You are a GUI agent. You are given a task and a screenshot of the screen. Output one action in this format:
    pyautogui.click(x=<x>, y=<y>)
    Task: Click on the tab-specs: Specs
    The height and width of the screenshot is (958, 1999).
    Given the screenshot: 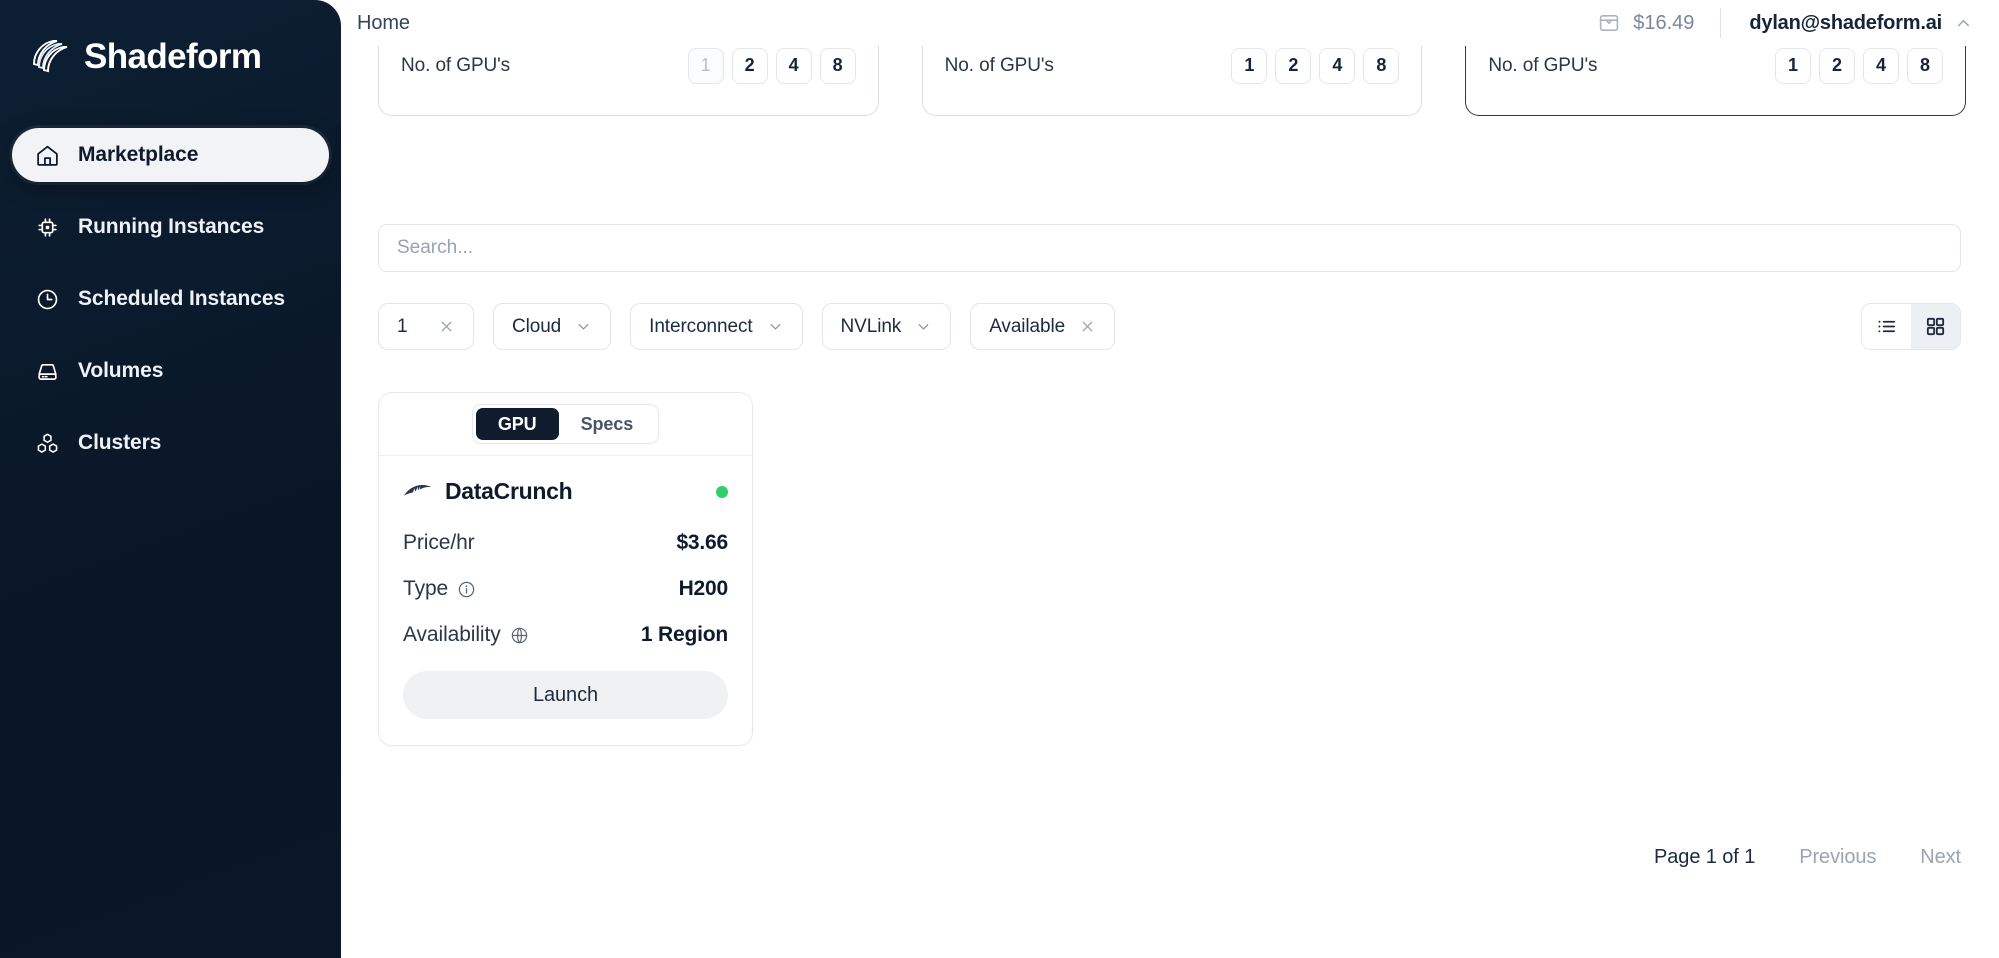 What is the action you would take?
    pyautogui.click(x=607, y=424)
    